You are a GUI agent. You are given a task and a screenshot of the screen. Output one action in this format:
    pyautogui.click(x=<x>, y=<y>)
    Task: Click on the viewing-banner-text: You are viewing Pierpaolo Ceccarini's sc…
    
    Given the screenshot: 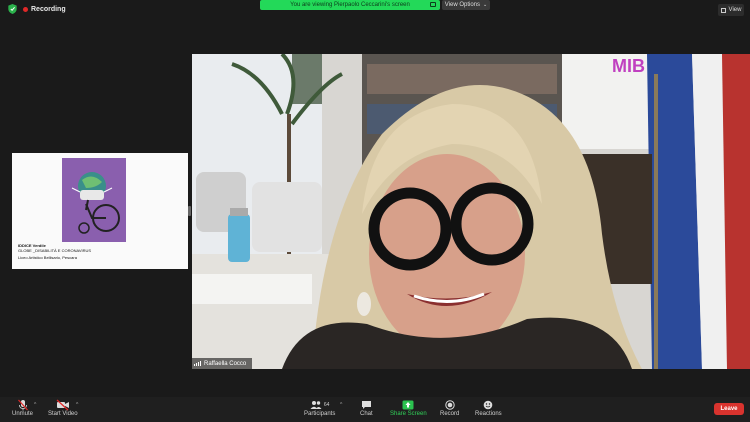 What is the action you would take?
    pyautogui.click(x=350, y=5)
    